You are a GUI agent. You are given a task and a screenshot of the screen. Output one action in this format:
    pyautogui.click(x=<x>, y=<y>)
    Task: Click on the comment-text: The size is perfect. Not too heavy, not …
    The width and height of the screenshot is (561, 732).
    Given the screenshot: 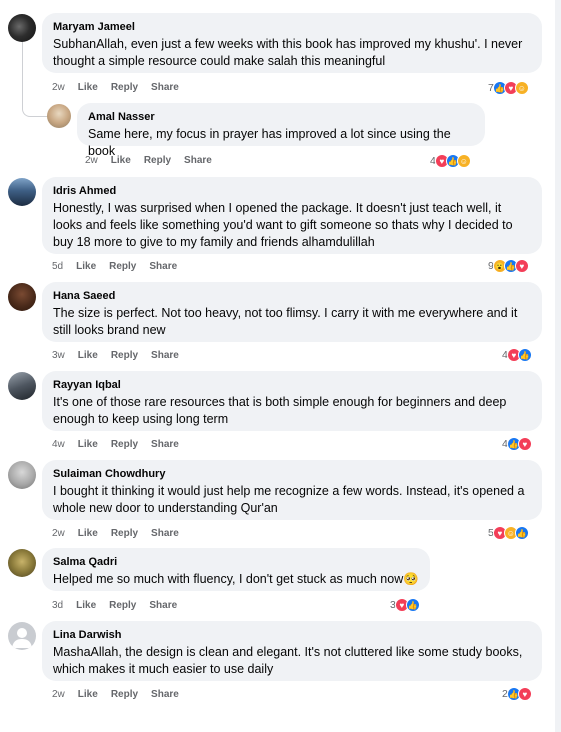 What is the action you would take?
    pyautogui.click(x=285, y=321)
    